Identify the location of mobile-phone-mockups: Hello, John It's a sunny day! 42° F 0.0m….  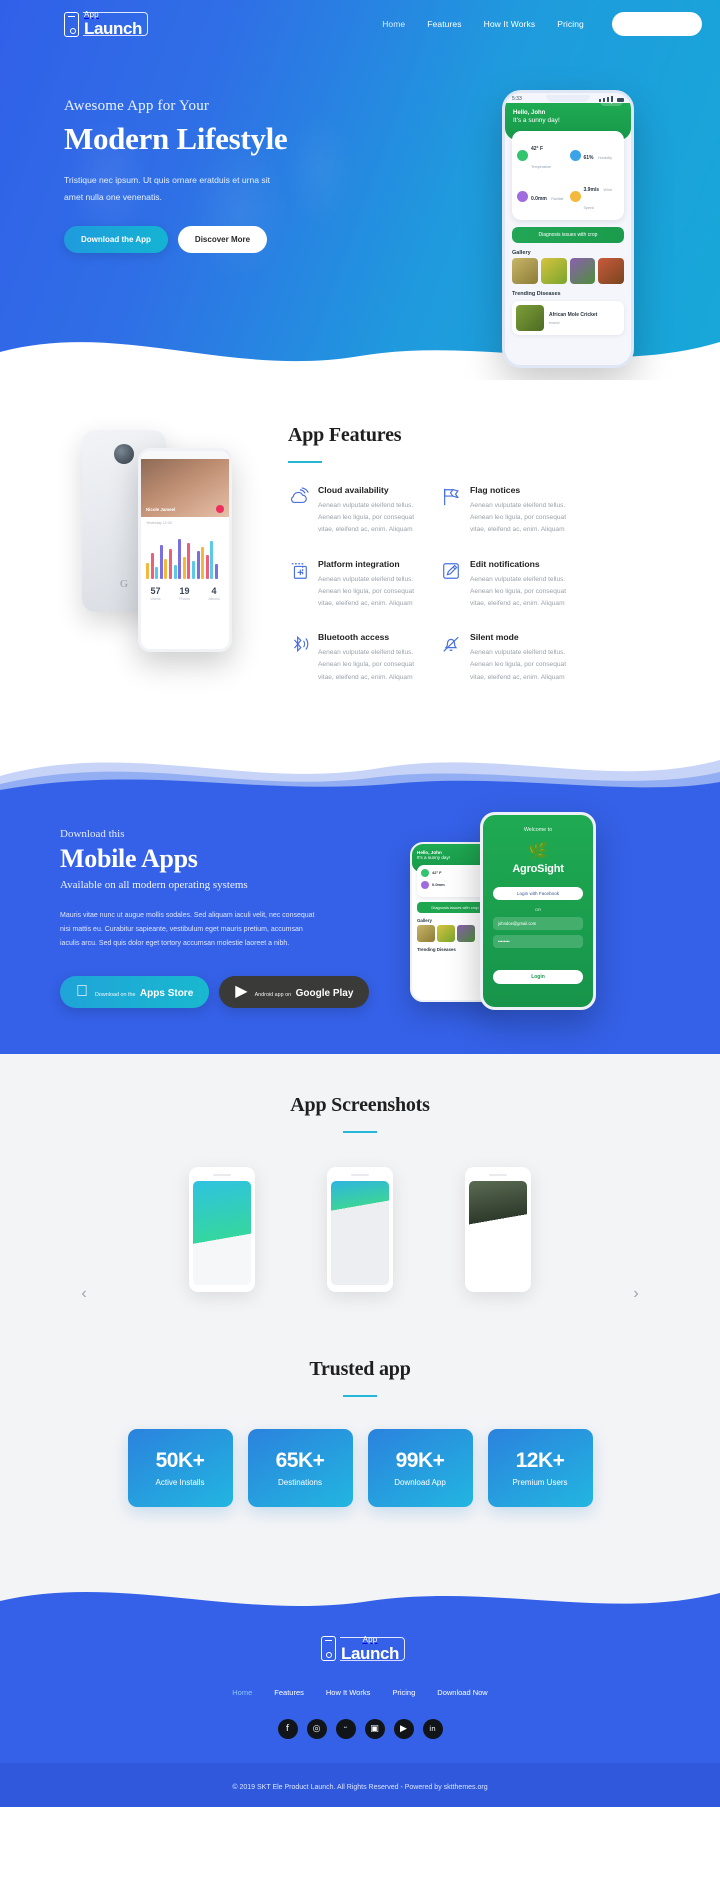
(522, 911).